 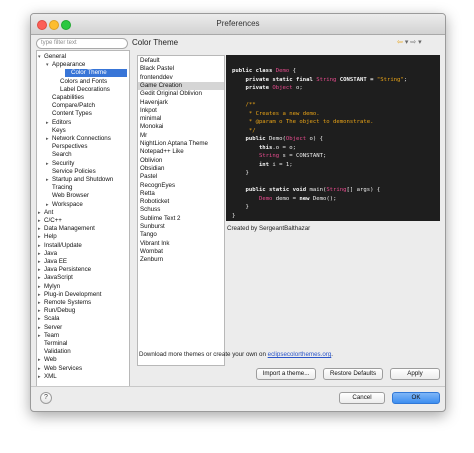 What do you see at coordinates (68, 270) in the screenshot?
I see `tree-item-label: Java Persistence` at bounding box center [68, 270].